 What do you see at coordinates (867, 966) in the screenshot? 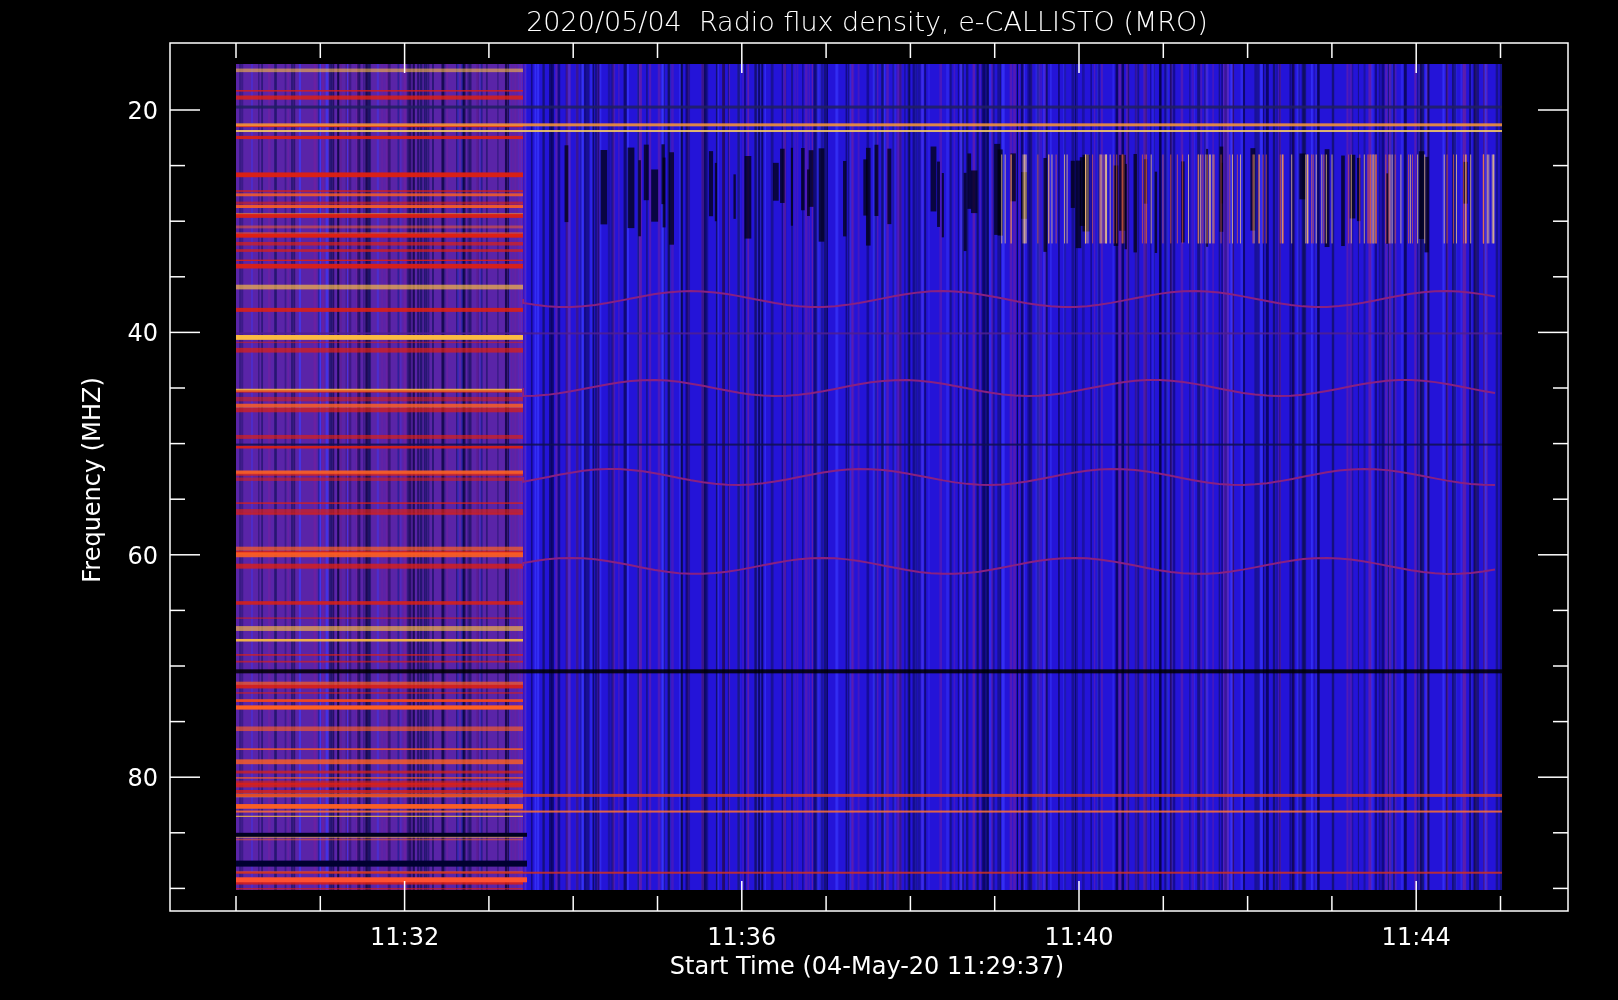
I see `x-axis-label: Start Time (04-May-20 11:29:37)` at bounding box center [867, 966].